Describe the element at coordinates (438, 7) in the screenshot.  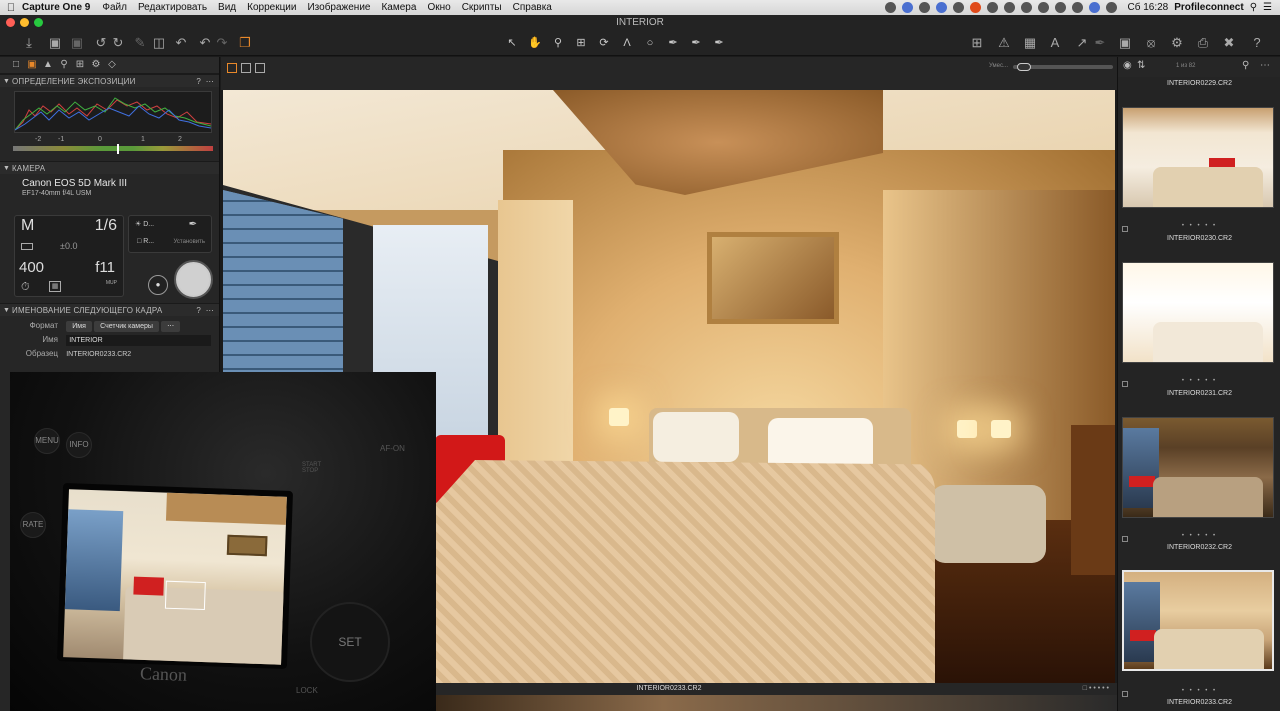
I see `menu-window: Окно` at that location.